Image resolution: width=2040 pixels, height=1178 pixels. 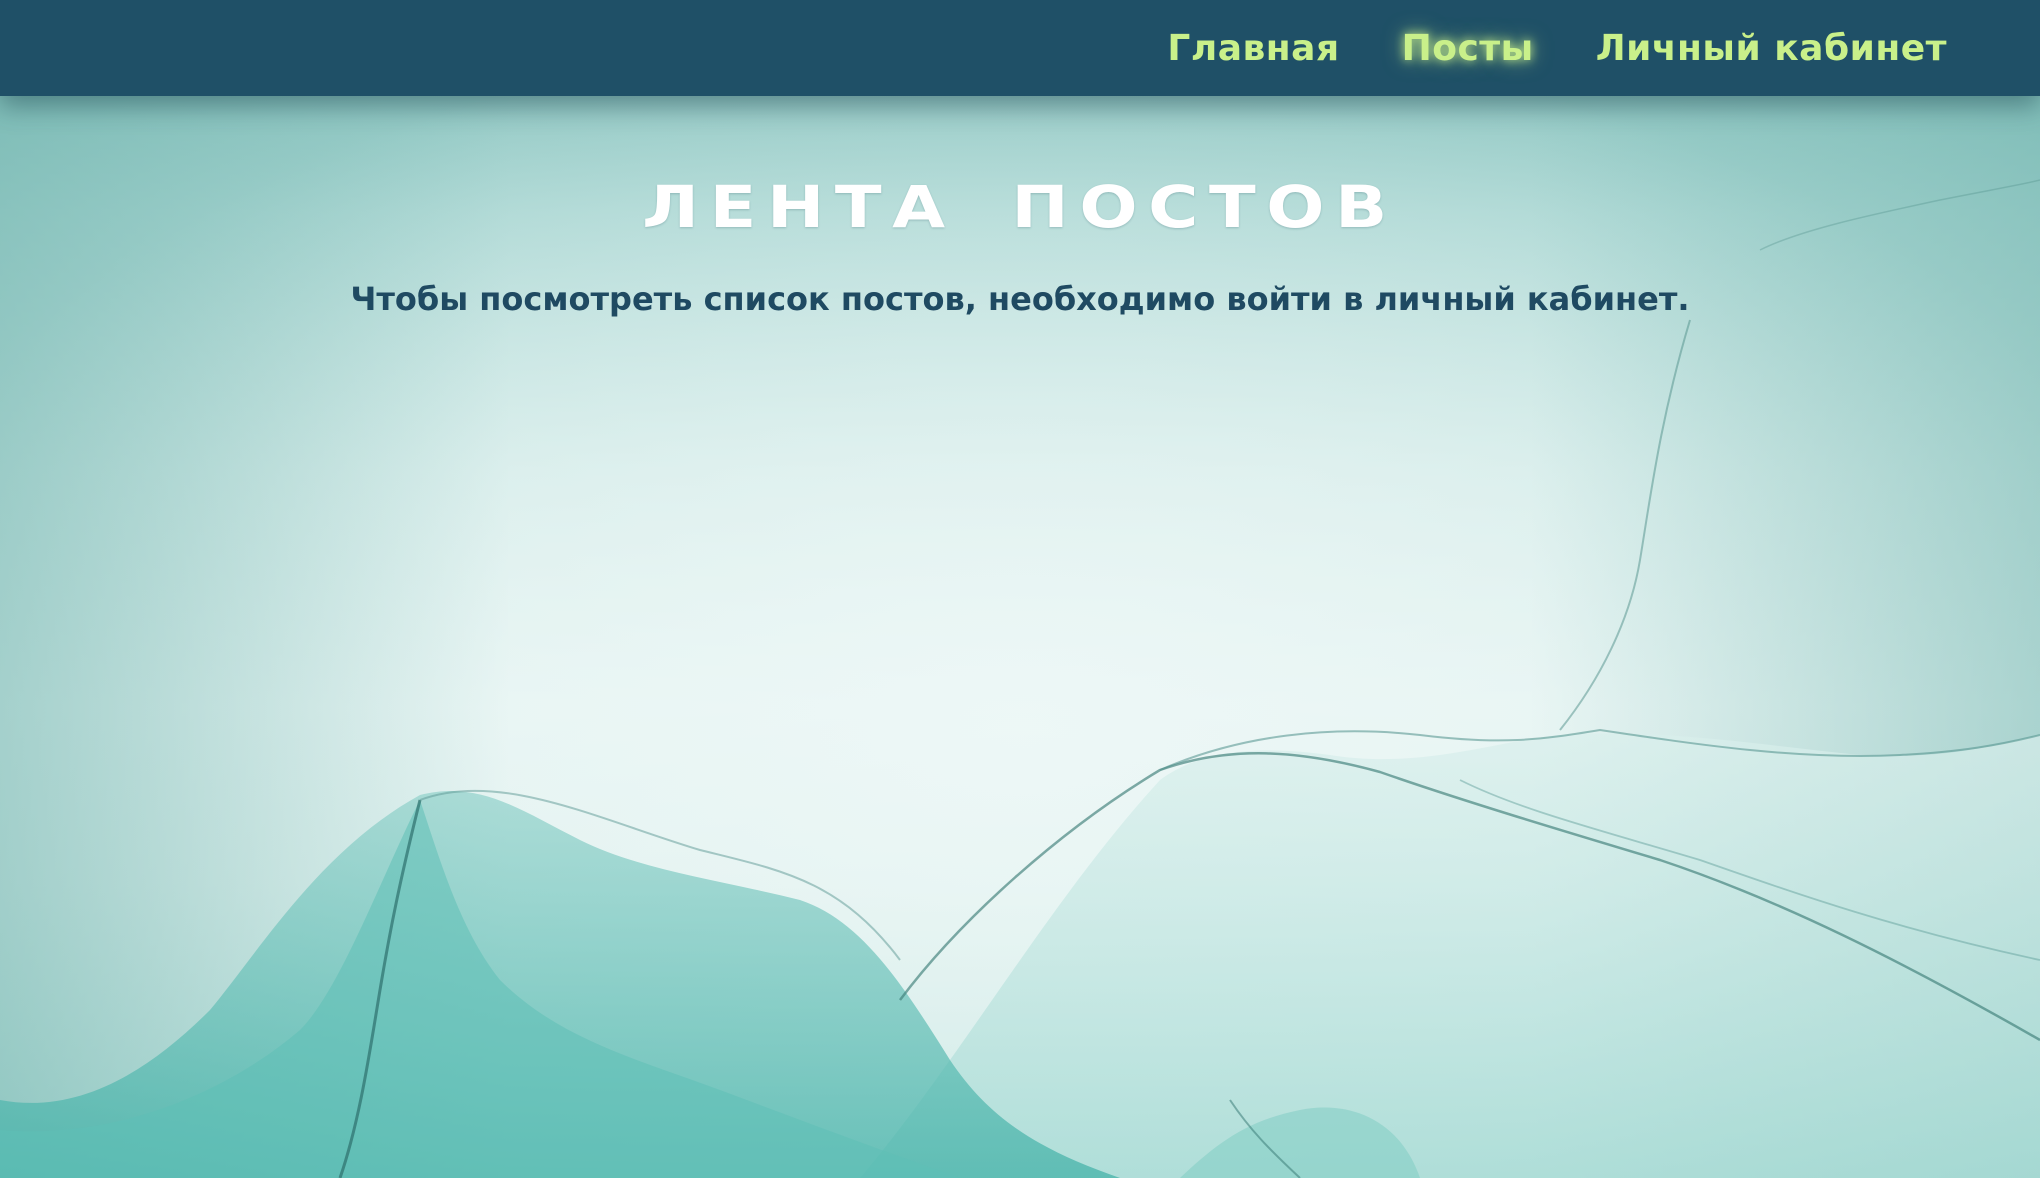 I want to click on nav-links: Главная Посты Личный кабинет, so click(x=1557, y=48).